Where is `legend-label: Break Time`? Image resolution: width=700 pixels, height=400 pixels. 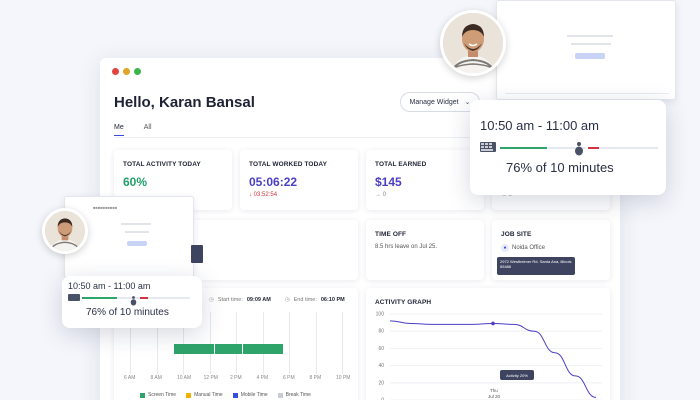
legend-label: Break Time is located at coordinates (298, 395).